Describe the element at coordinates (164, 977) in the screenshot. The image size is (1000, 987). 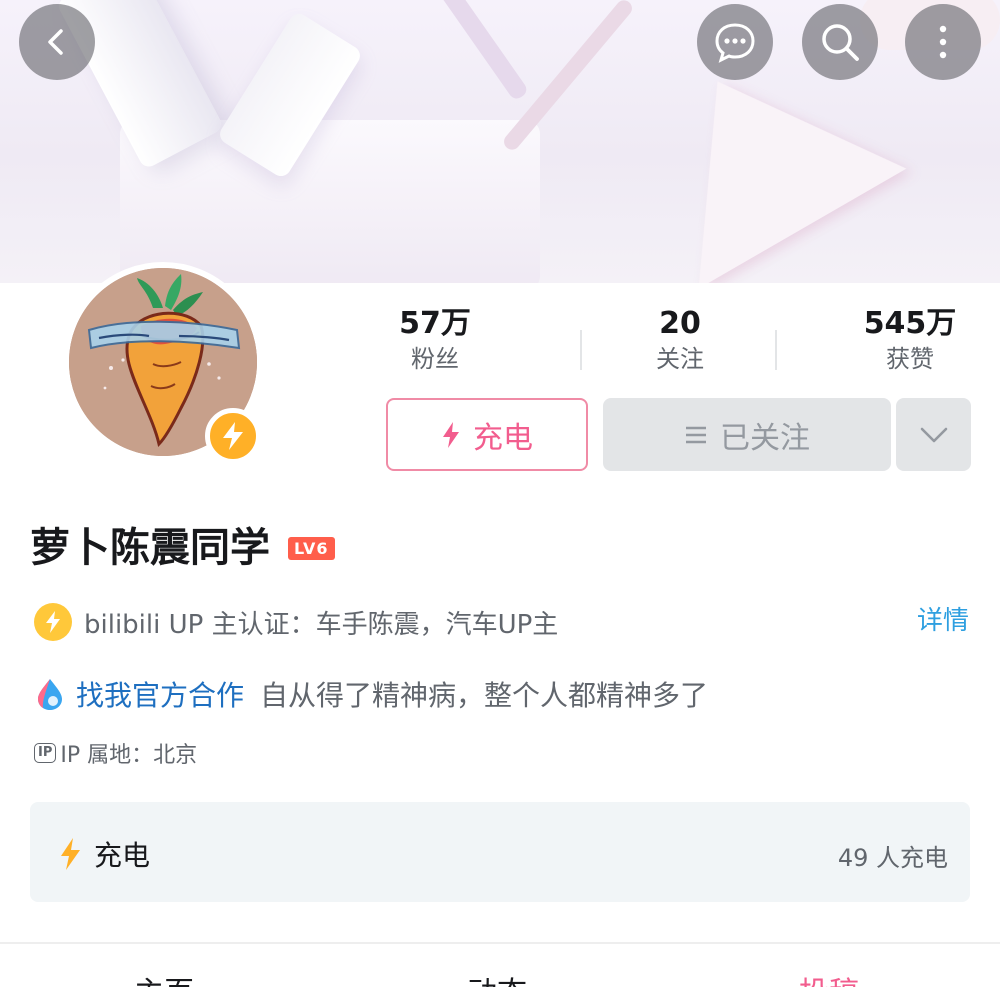
I see `tab-home: 主页` at that location.